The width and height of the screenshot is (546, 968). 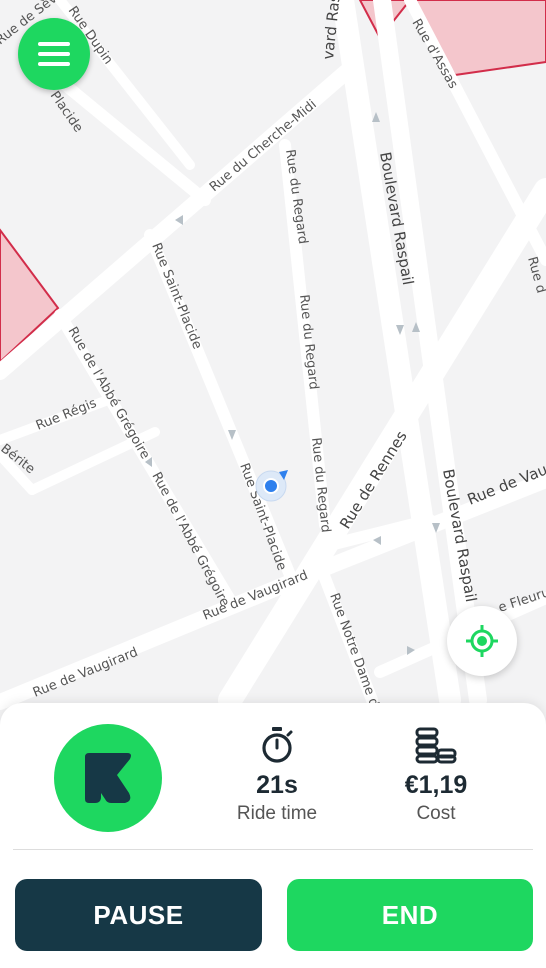 I want to click on brand-k-logo-icon, so click(x=108, y=778).